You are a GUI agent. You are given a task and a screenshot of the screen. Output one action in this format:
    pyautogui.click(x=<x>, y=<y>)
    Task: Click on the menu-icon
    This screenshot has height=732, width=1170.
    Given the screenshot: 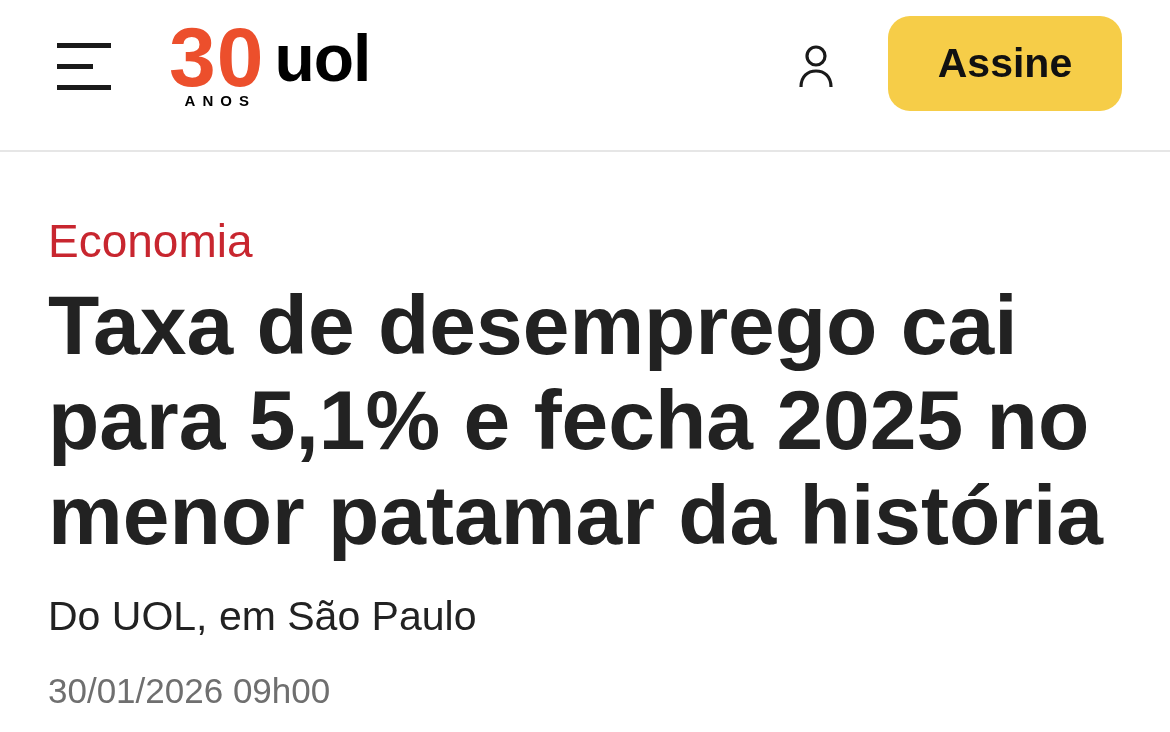 What is the action you would take?
    pyautogui.click(x=84, y=66)
    